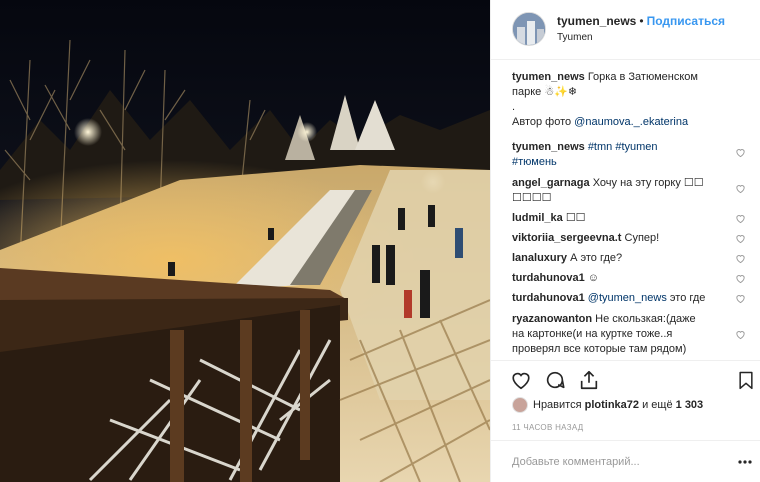 Image resolution: width=760 pixels, height=482 pixels. I want to click on caption-credit: Автор фото, so click(542, 122).